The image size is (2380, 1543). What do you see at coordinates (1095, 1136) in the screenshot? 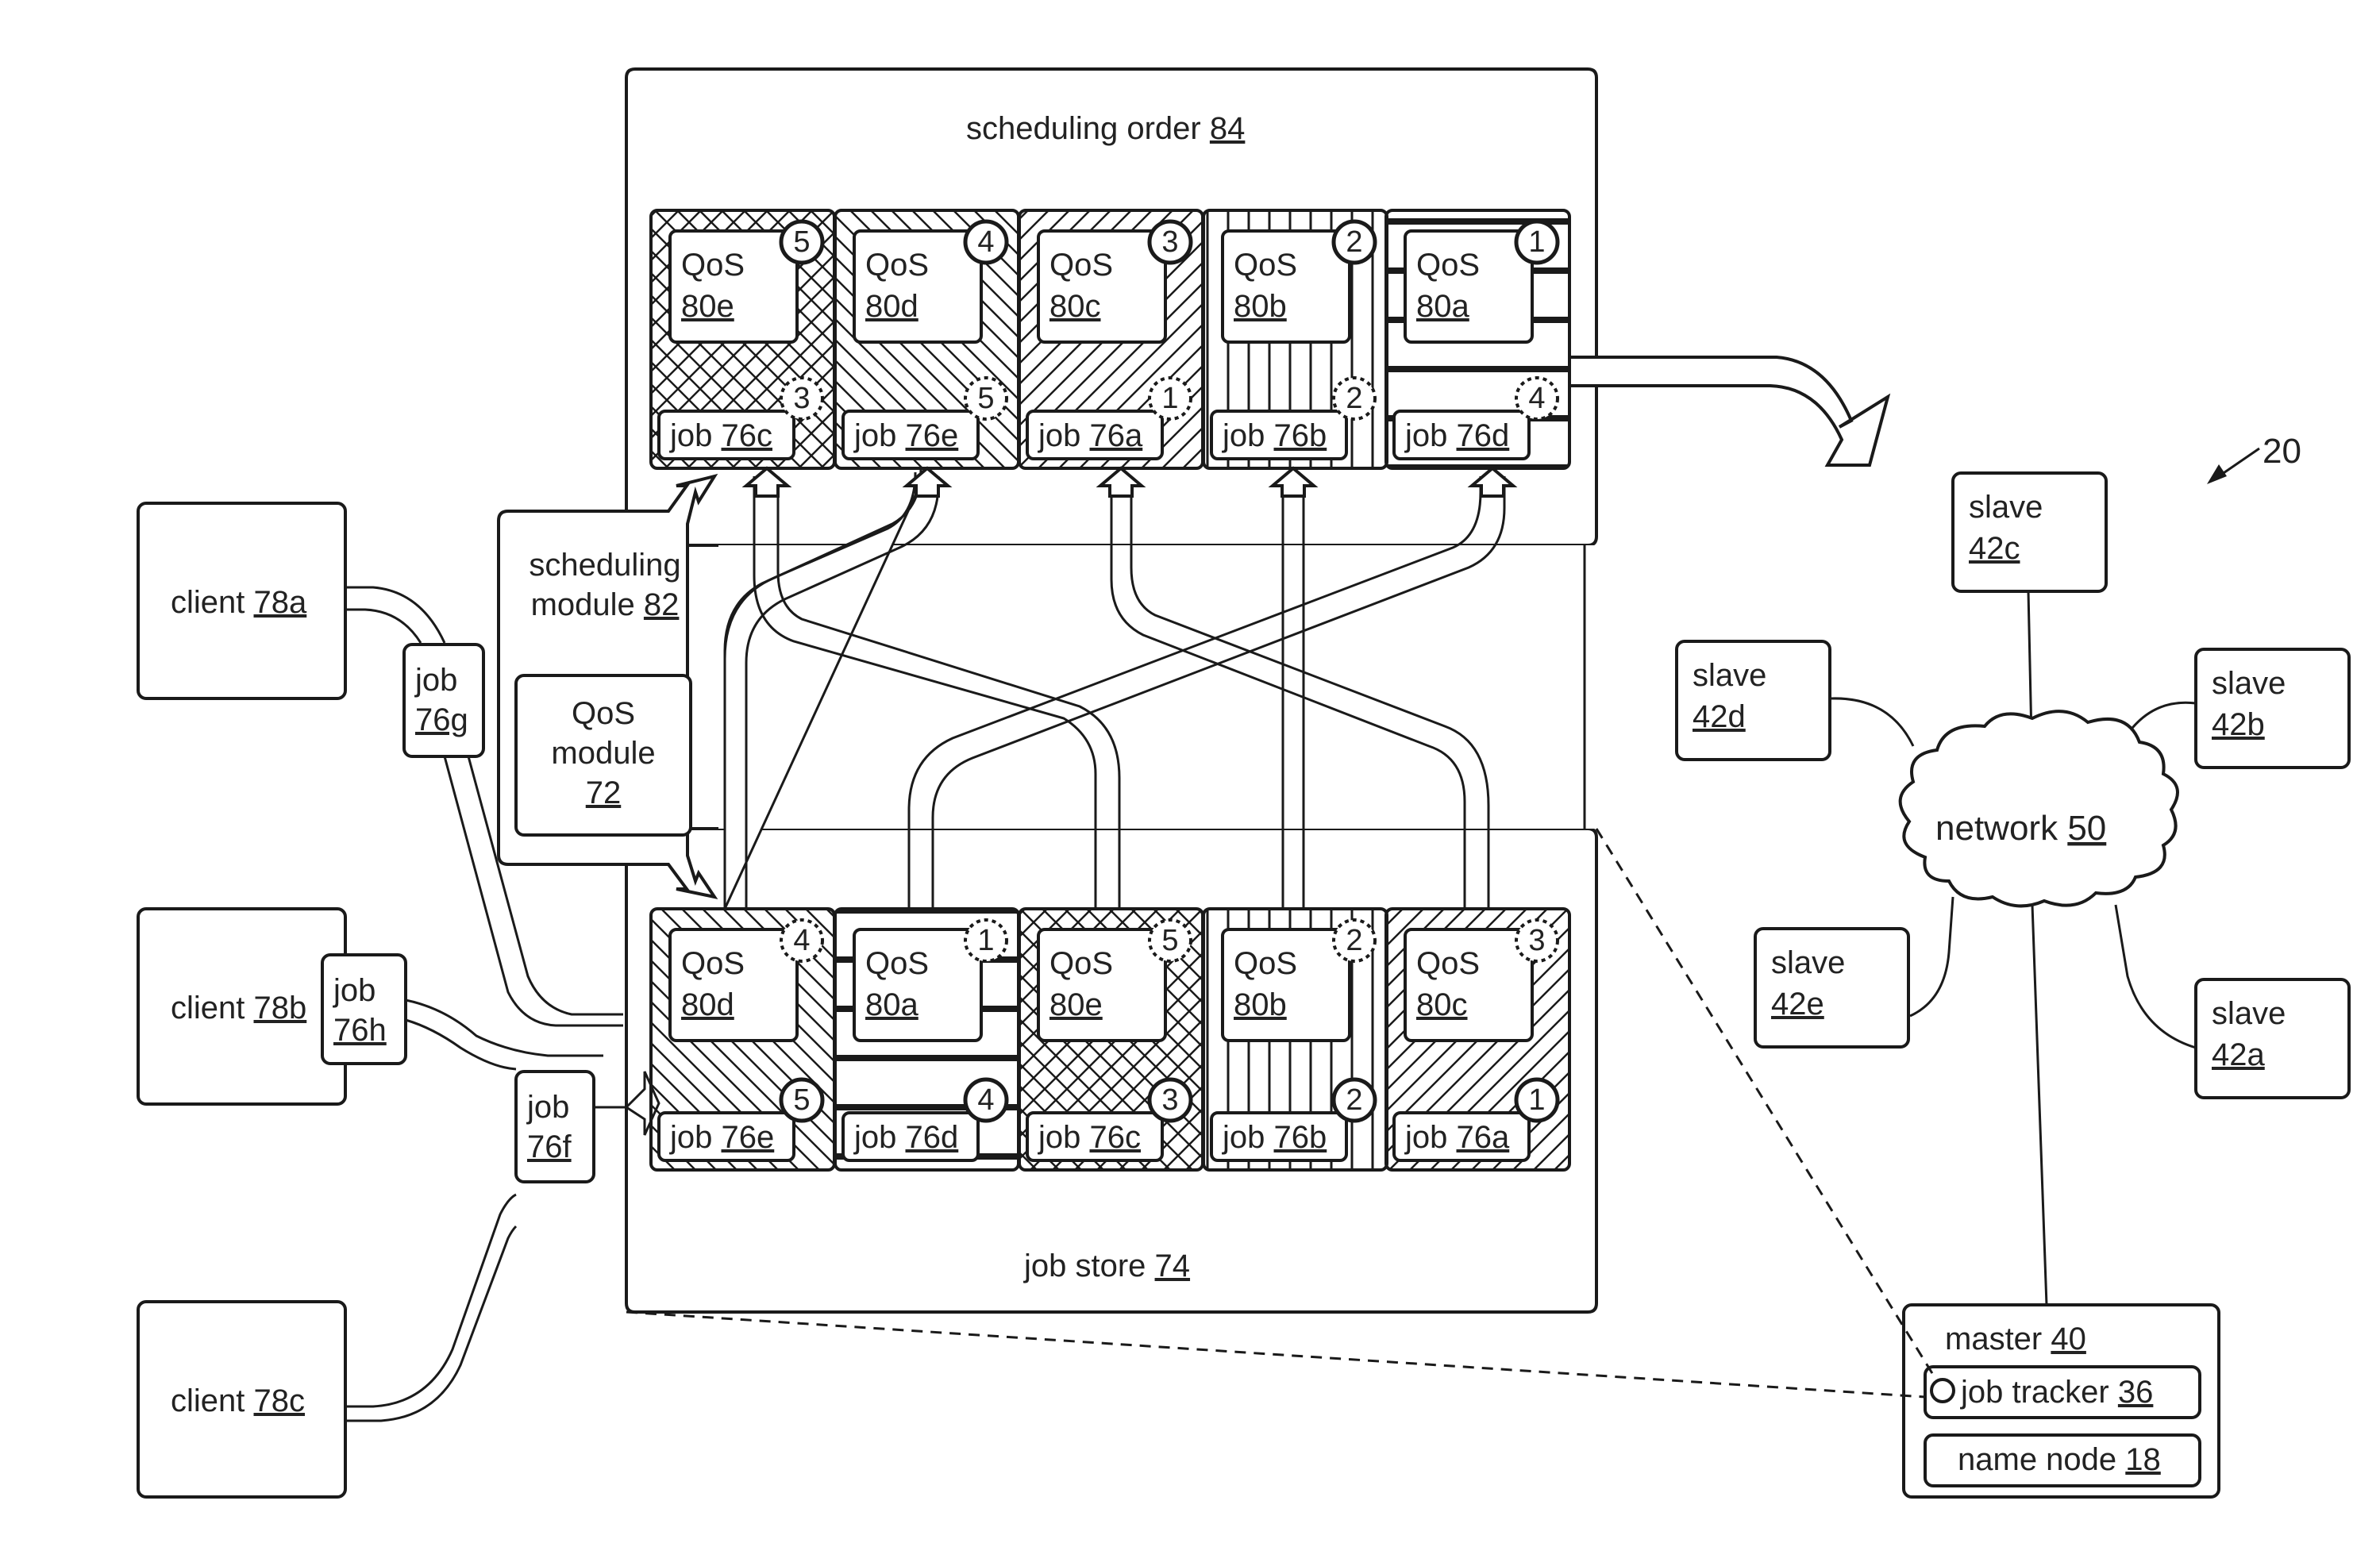
I see `job-item: job 76c` at bounding box center [1095, 1136].